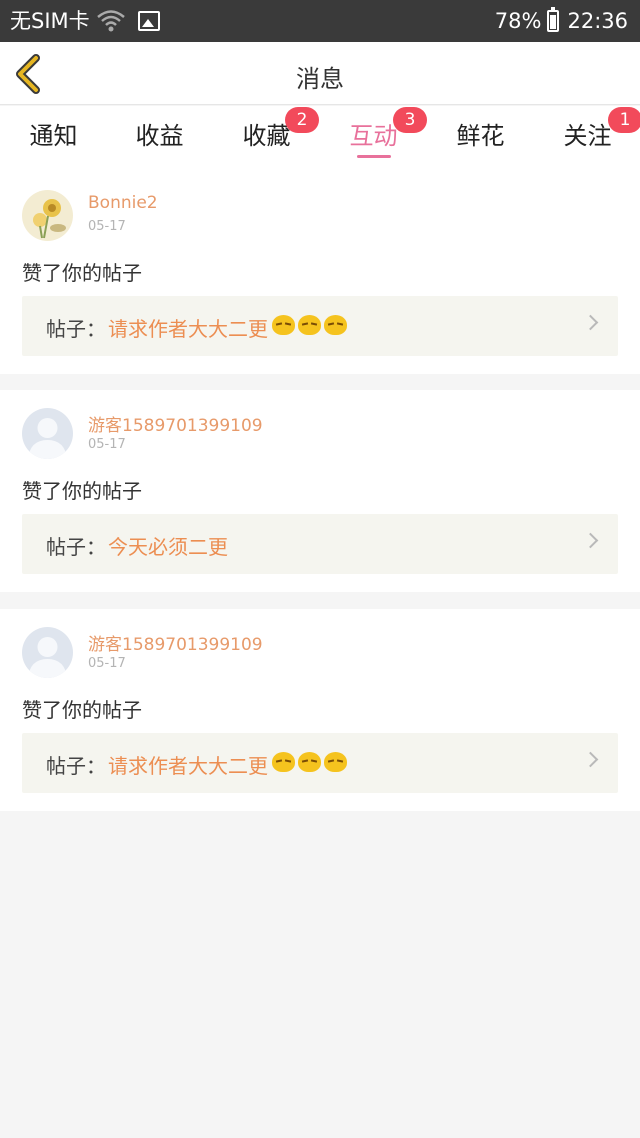 The height and width of the screenshot is (1138, 640). What do you see at coordinates (480, 136) in the screenshot?
I see `tab-label: 鲜花` at bounding box center [480, 136].